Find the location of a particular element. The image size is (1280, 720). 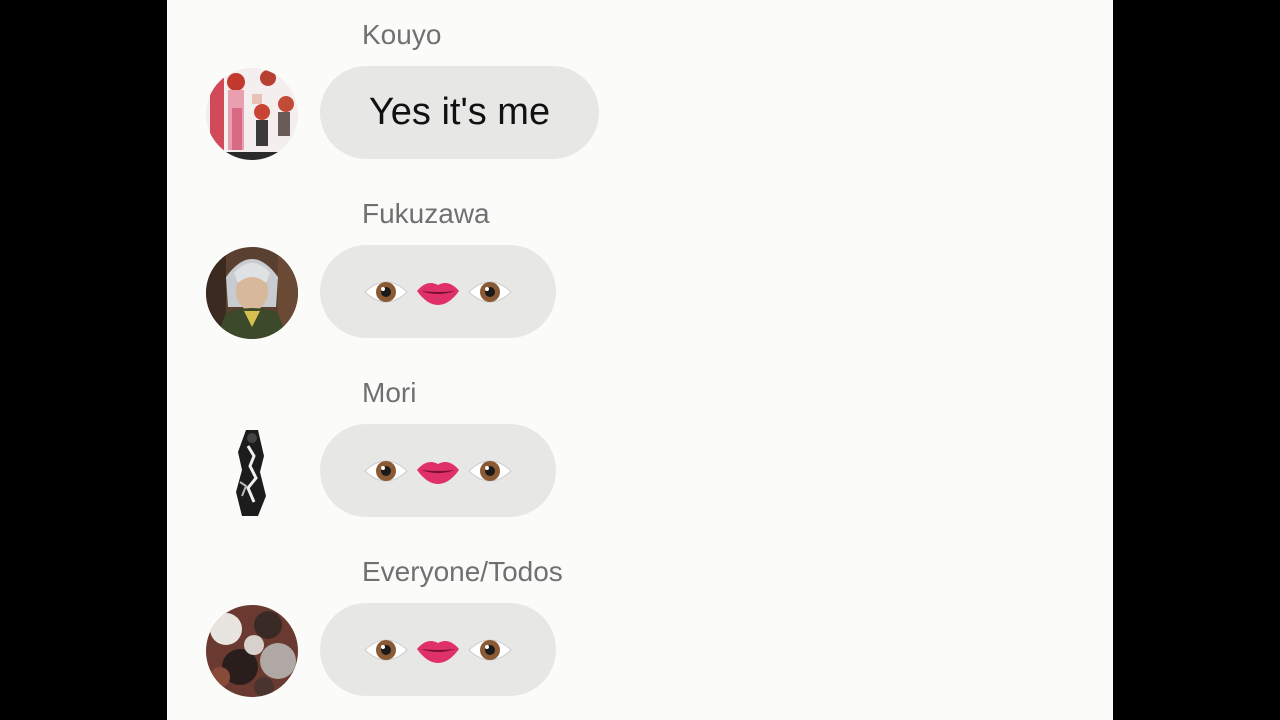

dark-collage-avatar-icon is located at coordinates (252, 651).